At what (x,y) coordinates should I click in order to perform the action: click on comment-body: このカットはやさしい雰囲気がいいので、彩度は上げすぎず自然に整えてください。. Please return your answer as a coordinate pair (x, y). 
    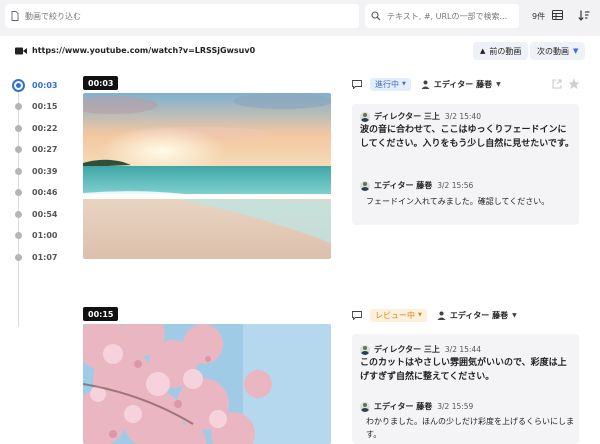
    Looking at the image, I should click on (463, 370).